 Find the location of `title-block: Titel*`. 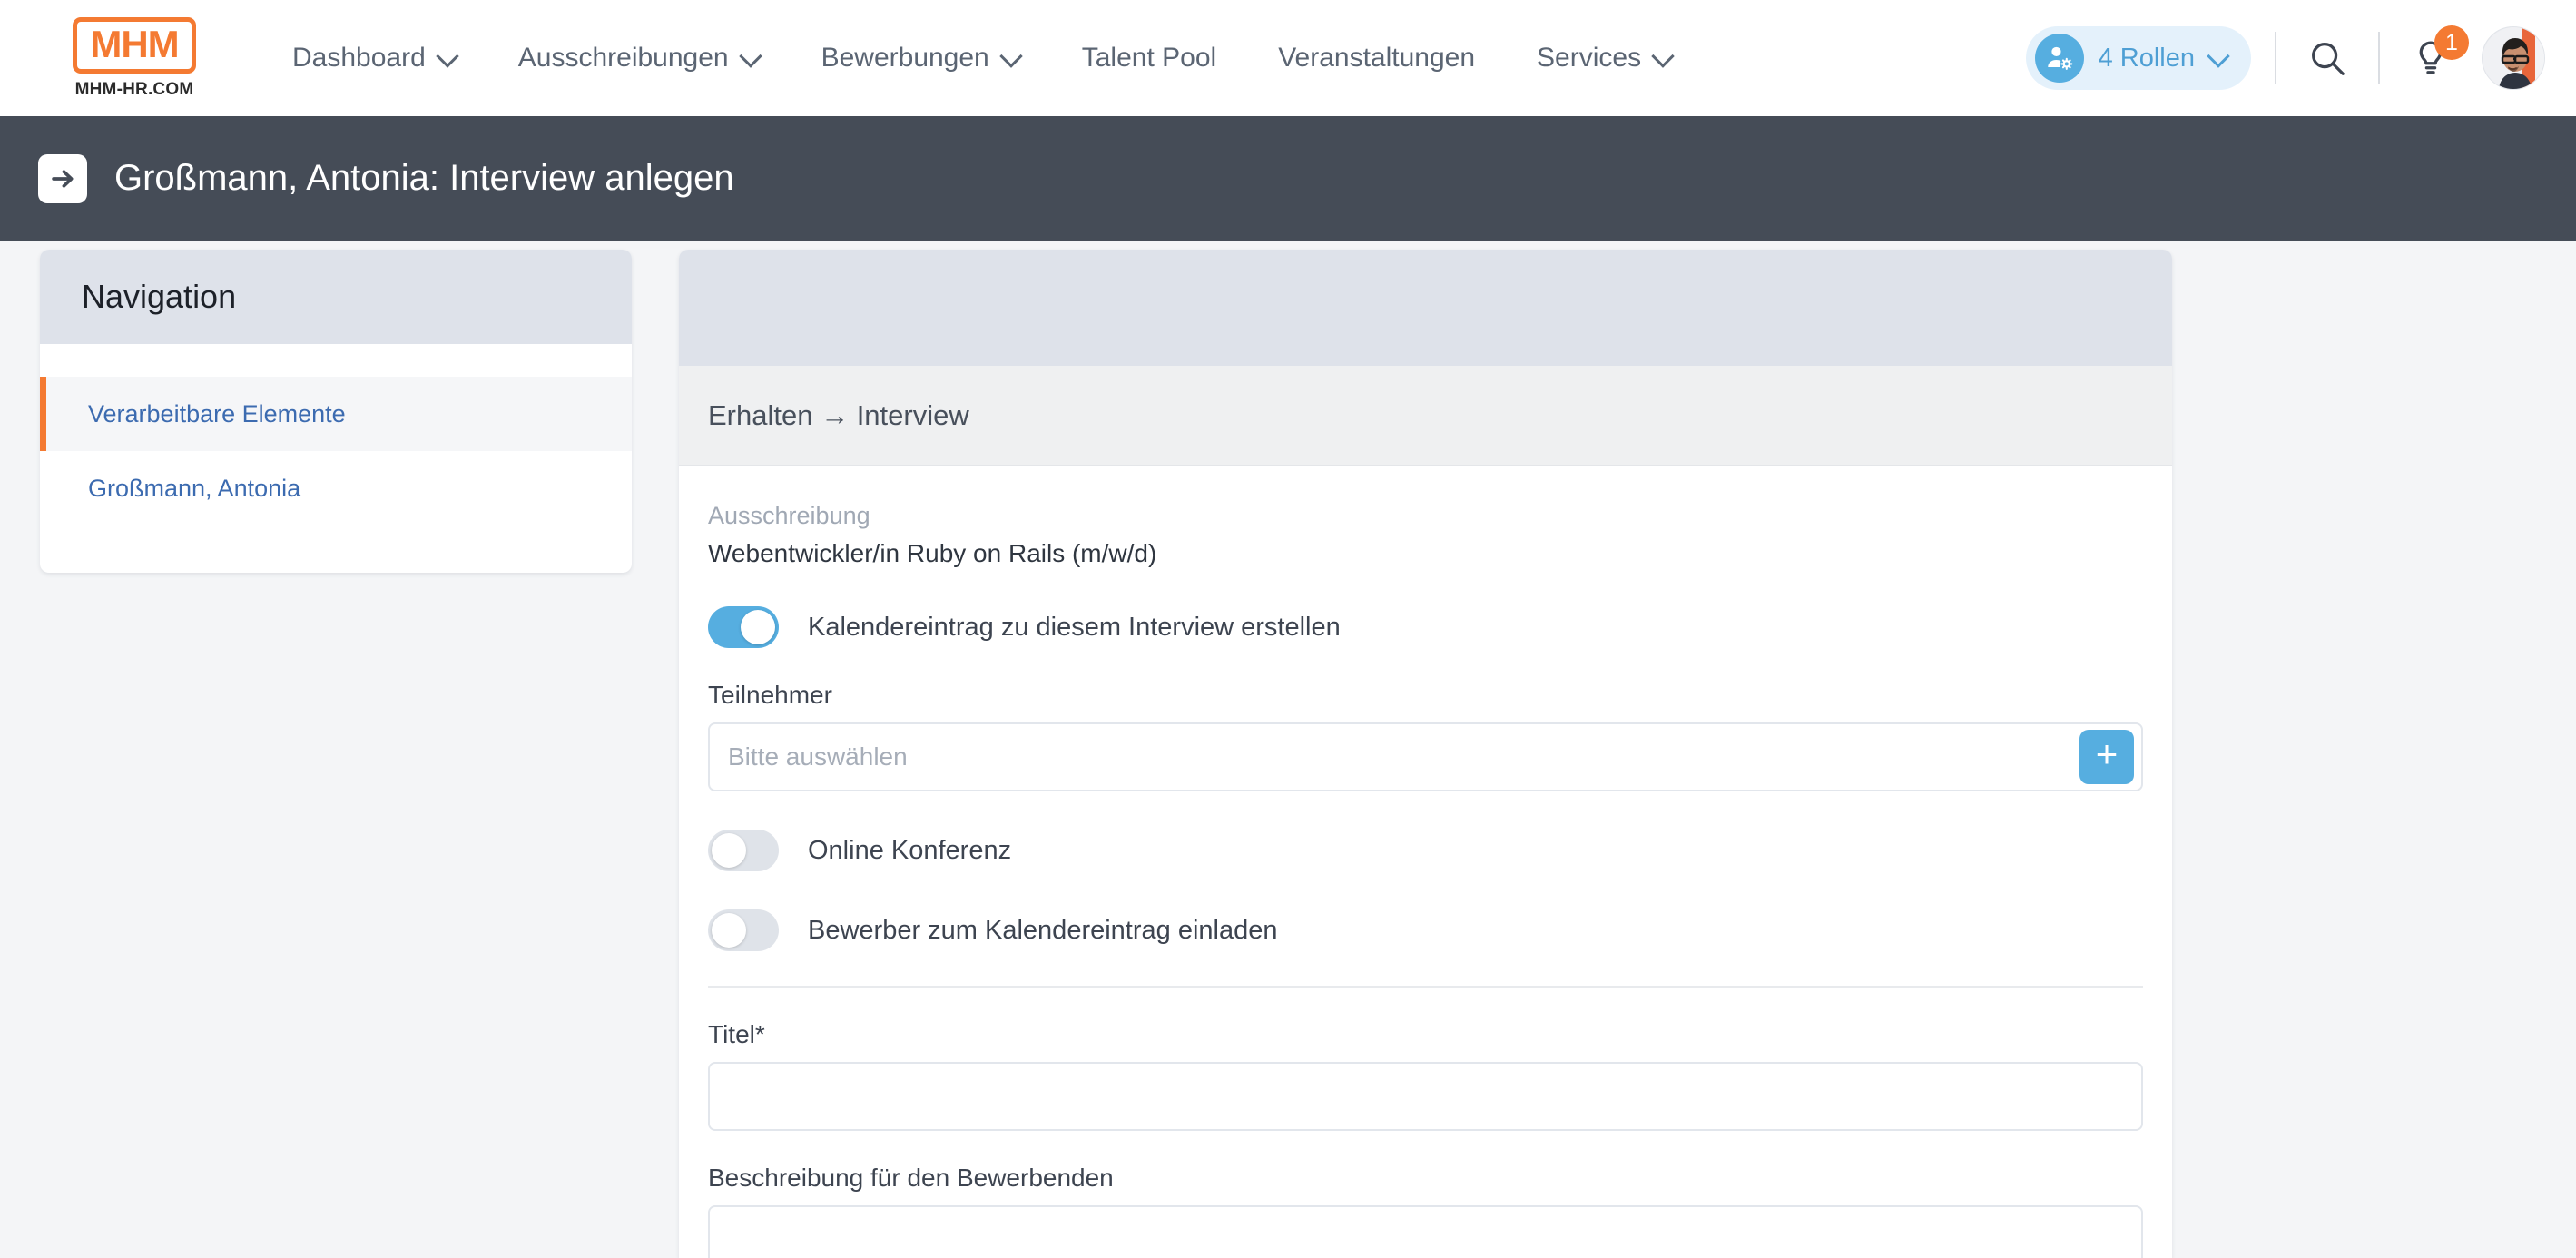

title-block: Titel* is located at coordinates (1425, 1075).